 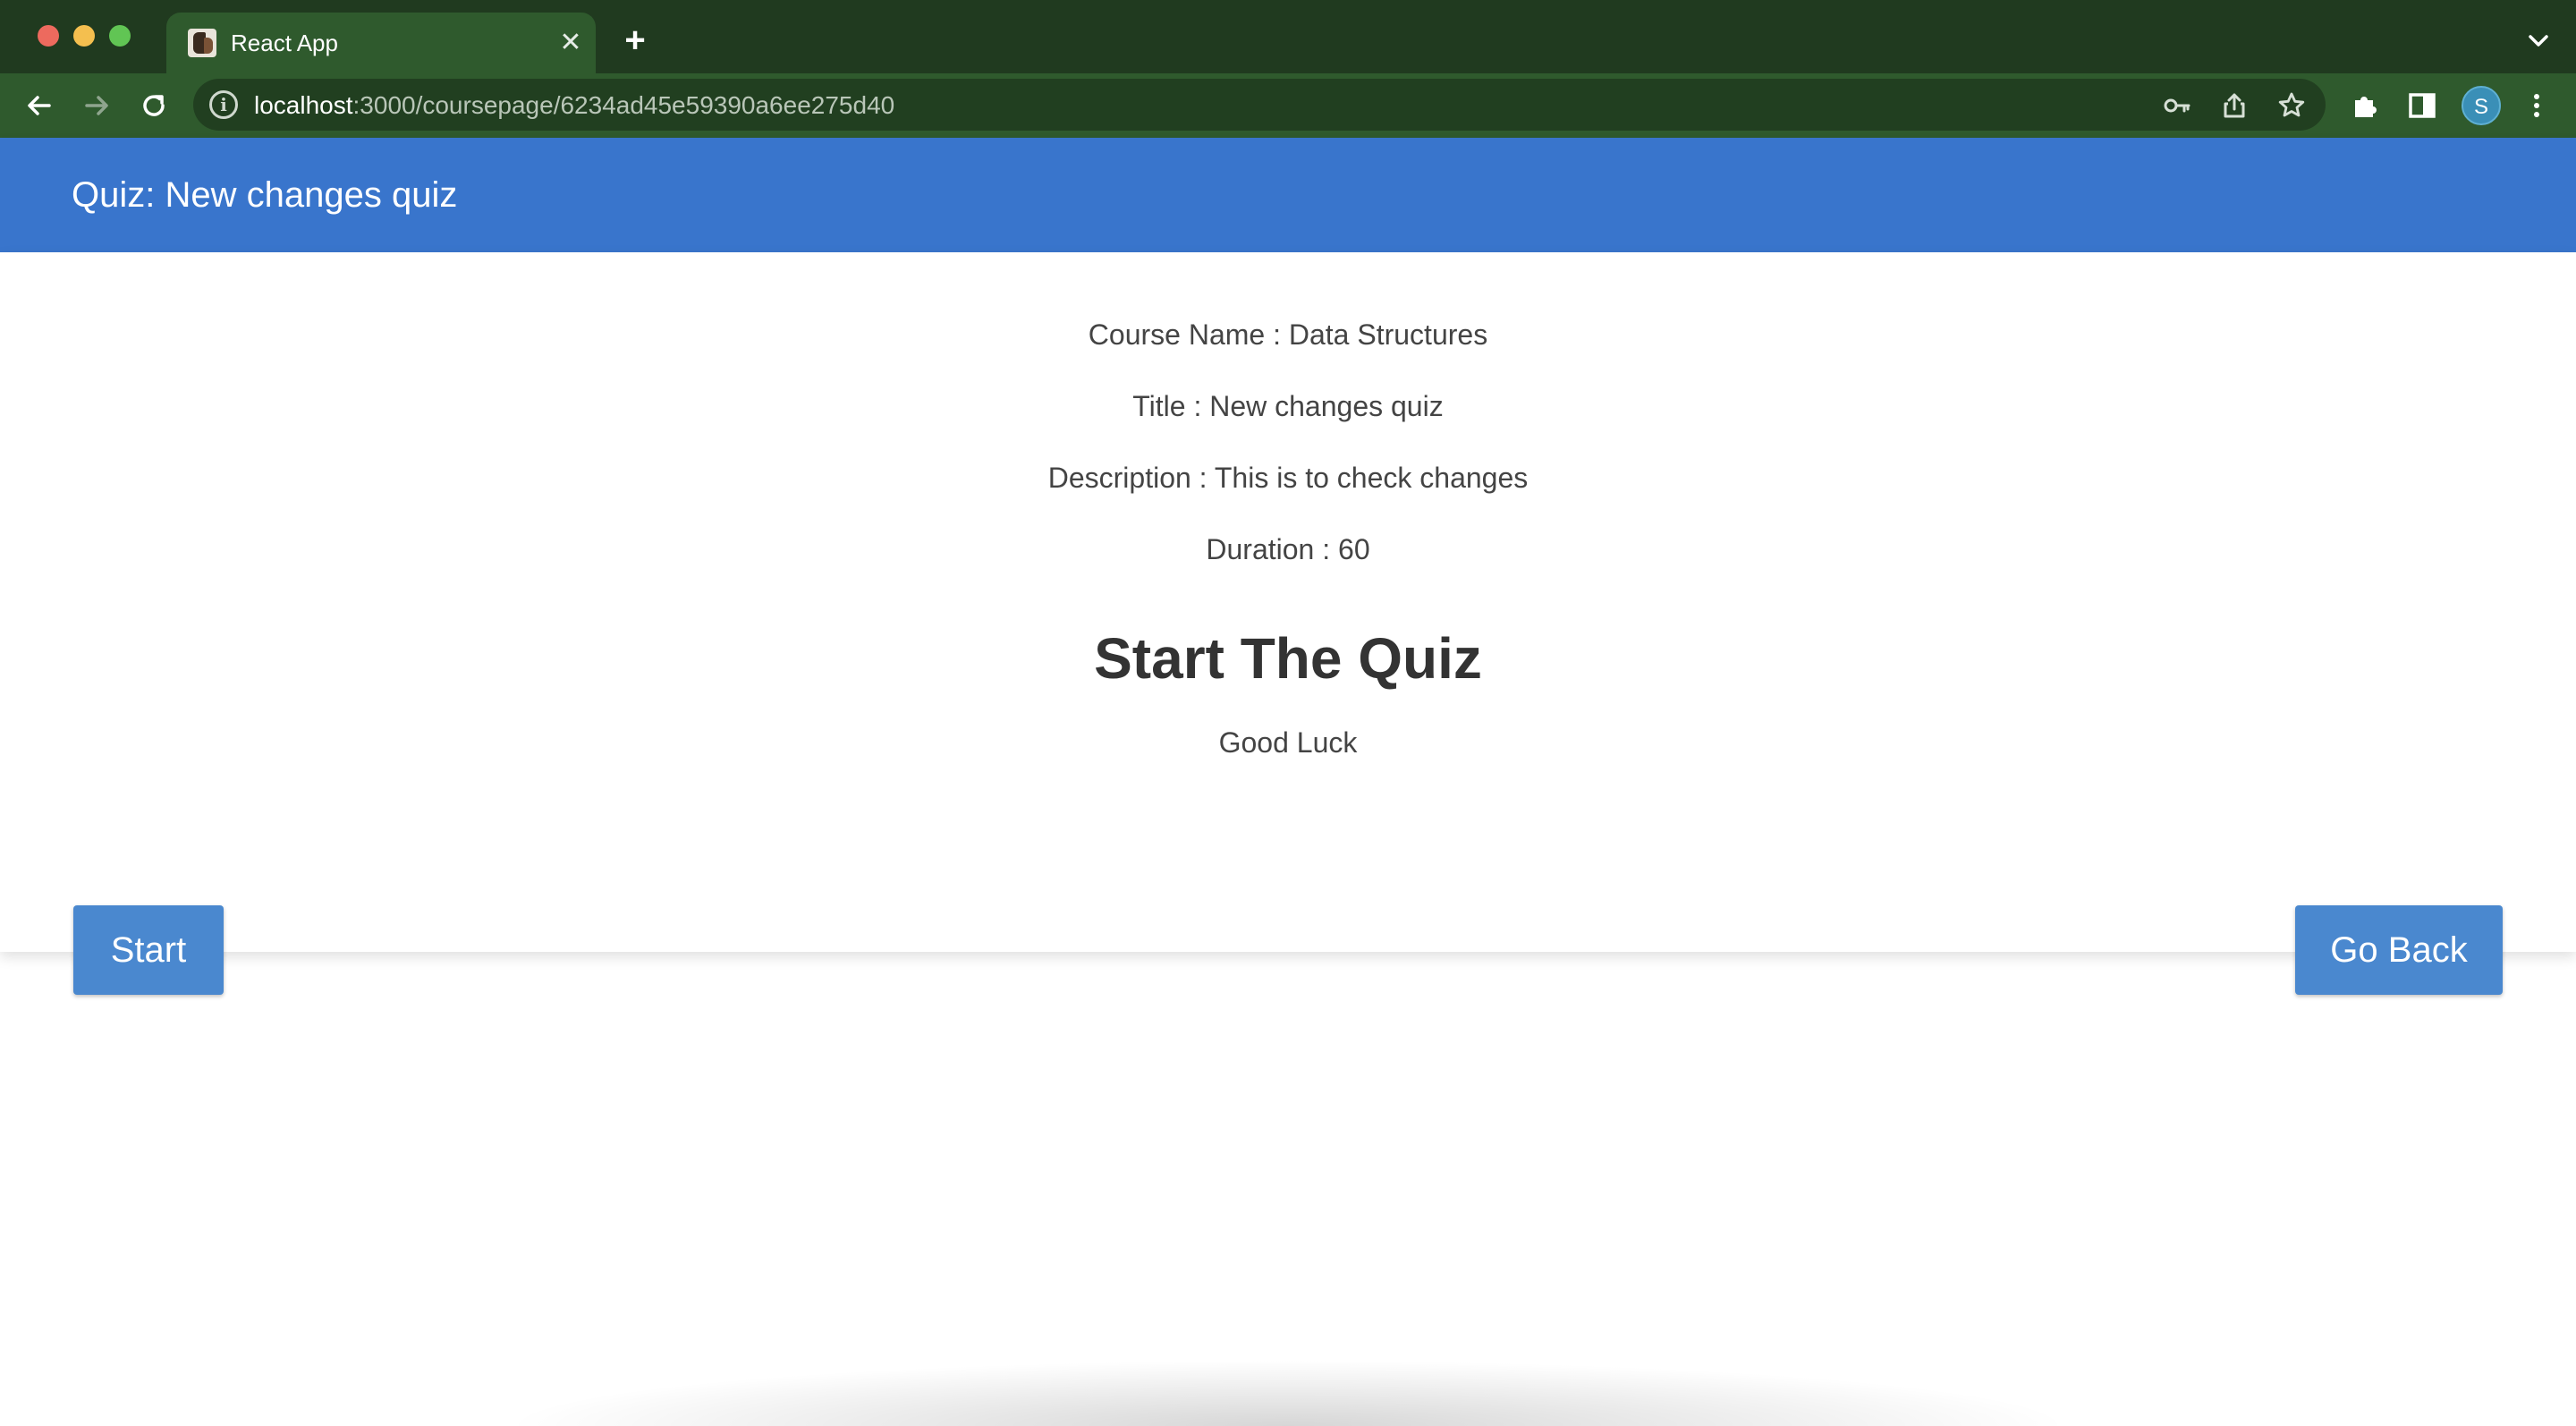 I want to click on good-luck-text: Good Luck, so click(x=1288, y=743).